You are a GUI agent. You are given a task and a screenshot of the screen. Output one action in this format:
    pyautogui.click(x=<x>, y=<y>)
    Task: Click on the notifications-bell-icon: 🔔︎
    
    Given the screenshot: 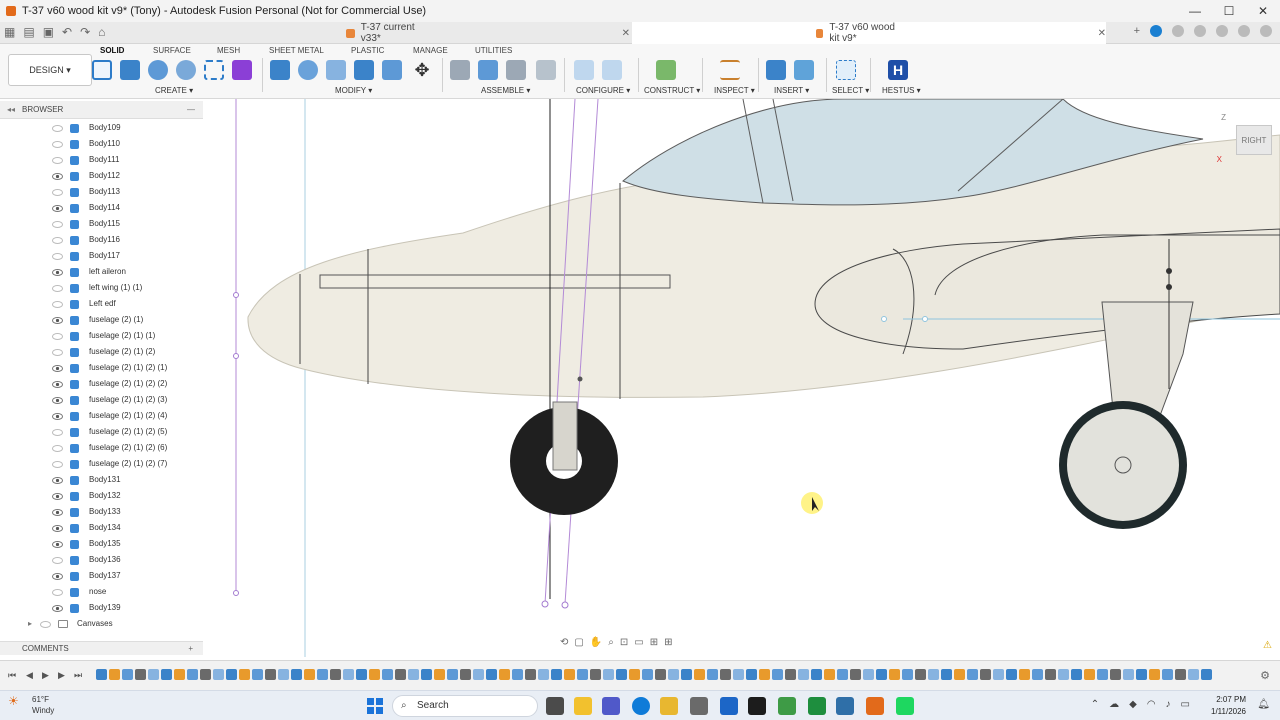 What is the action you would take?
    pyautogui.click(x=1263, y=704)
    